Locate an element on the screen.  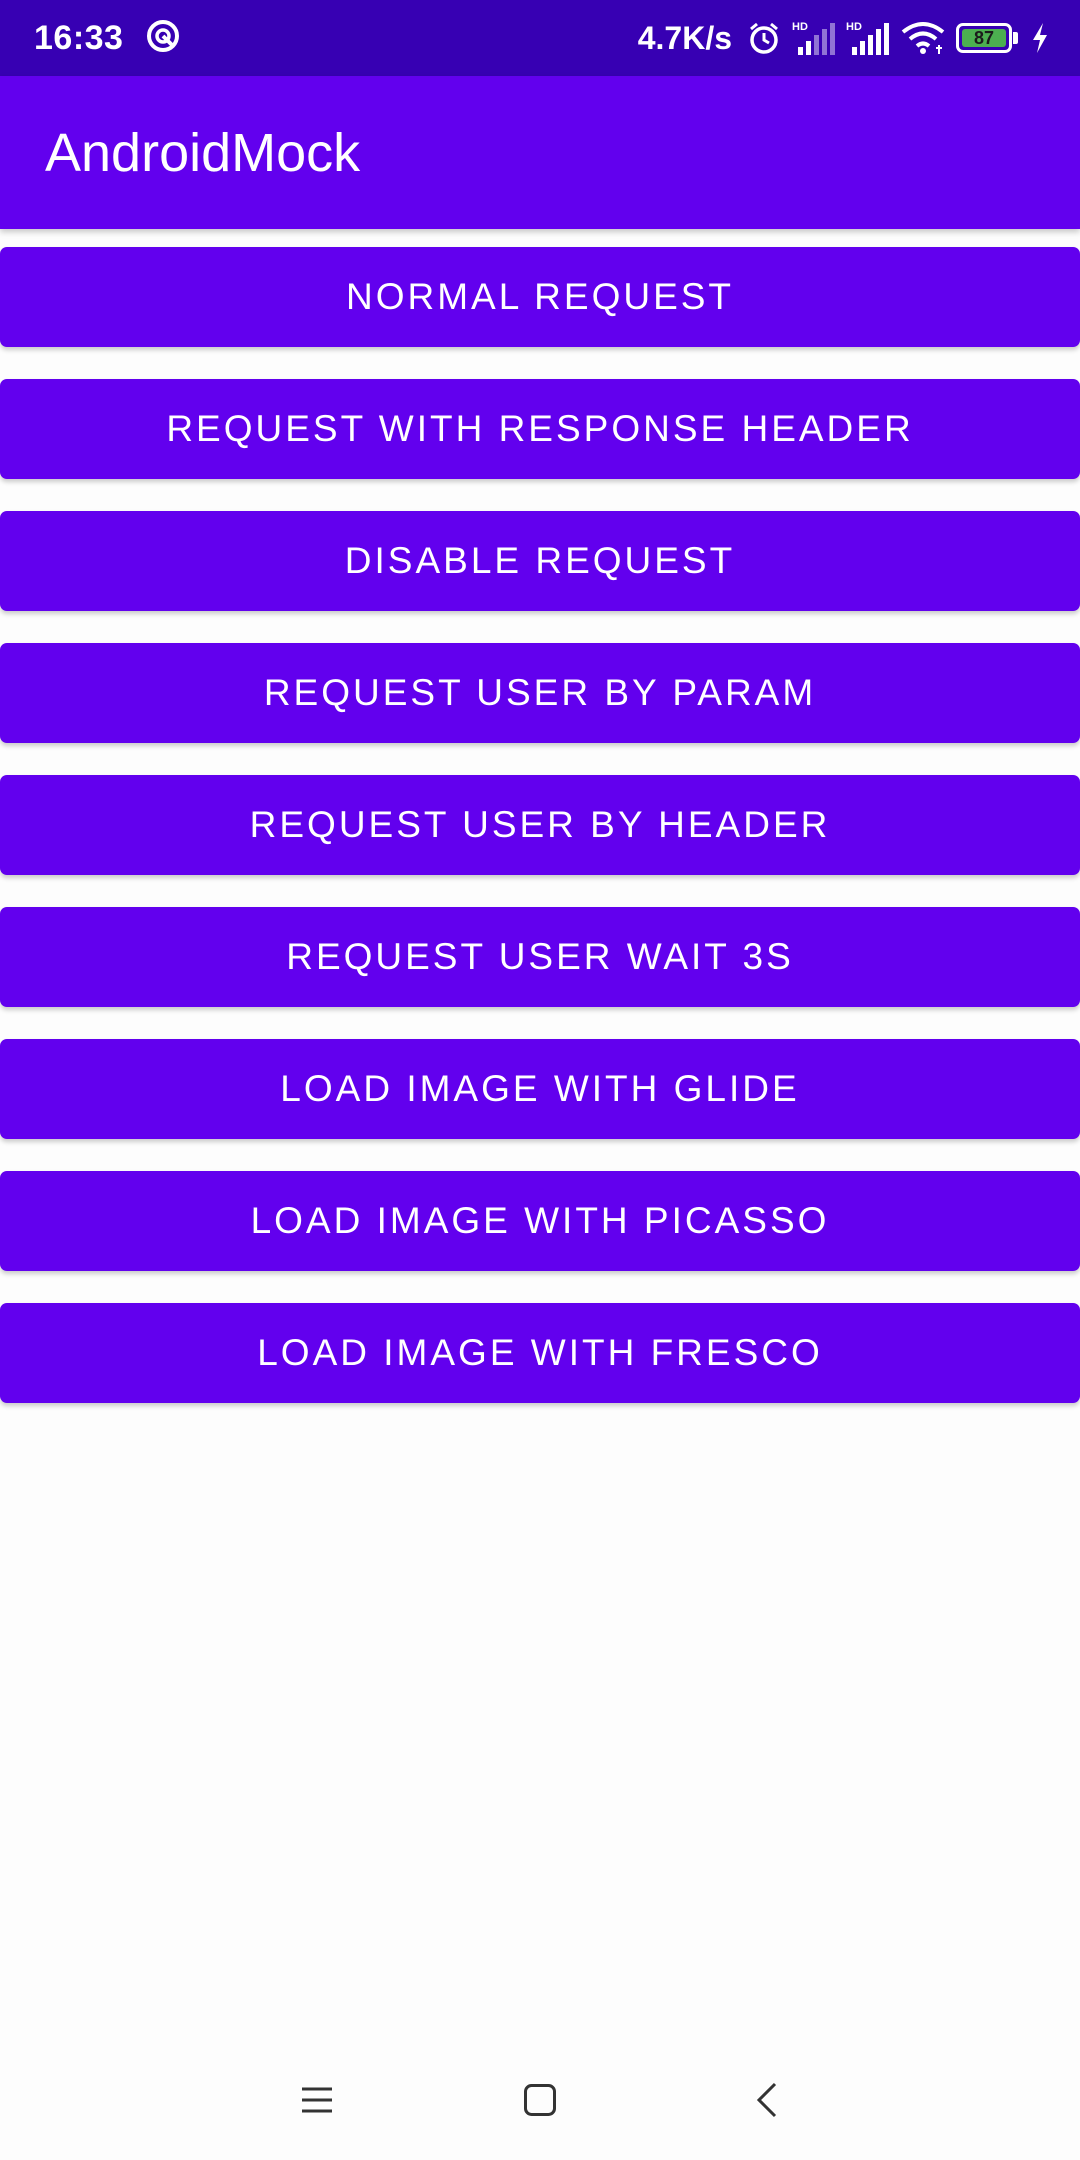
load-image-with-picasso-button: LOAD IMAGE WITH PICASSO is located at coordinates (540, 1221).